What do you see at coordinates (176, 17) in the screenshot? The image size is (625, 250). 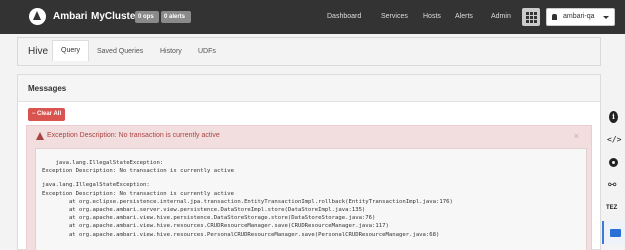 I see `alerts-badge: 0 alerts` at bounding box center [176, 17].